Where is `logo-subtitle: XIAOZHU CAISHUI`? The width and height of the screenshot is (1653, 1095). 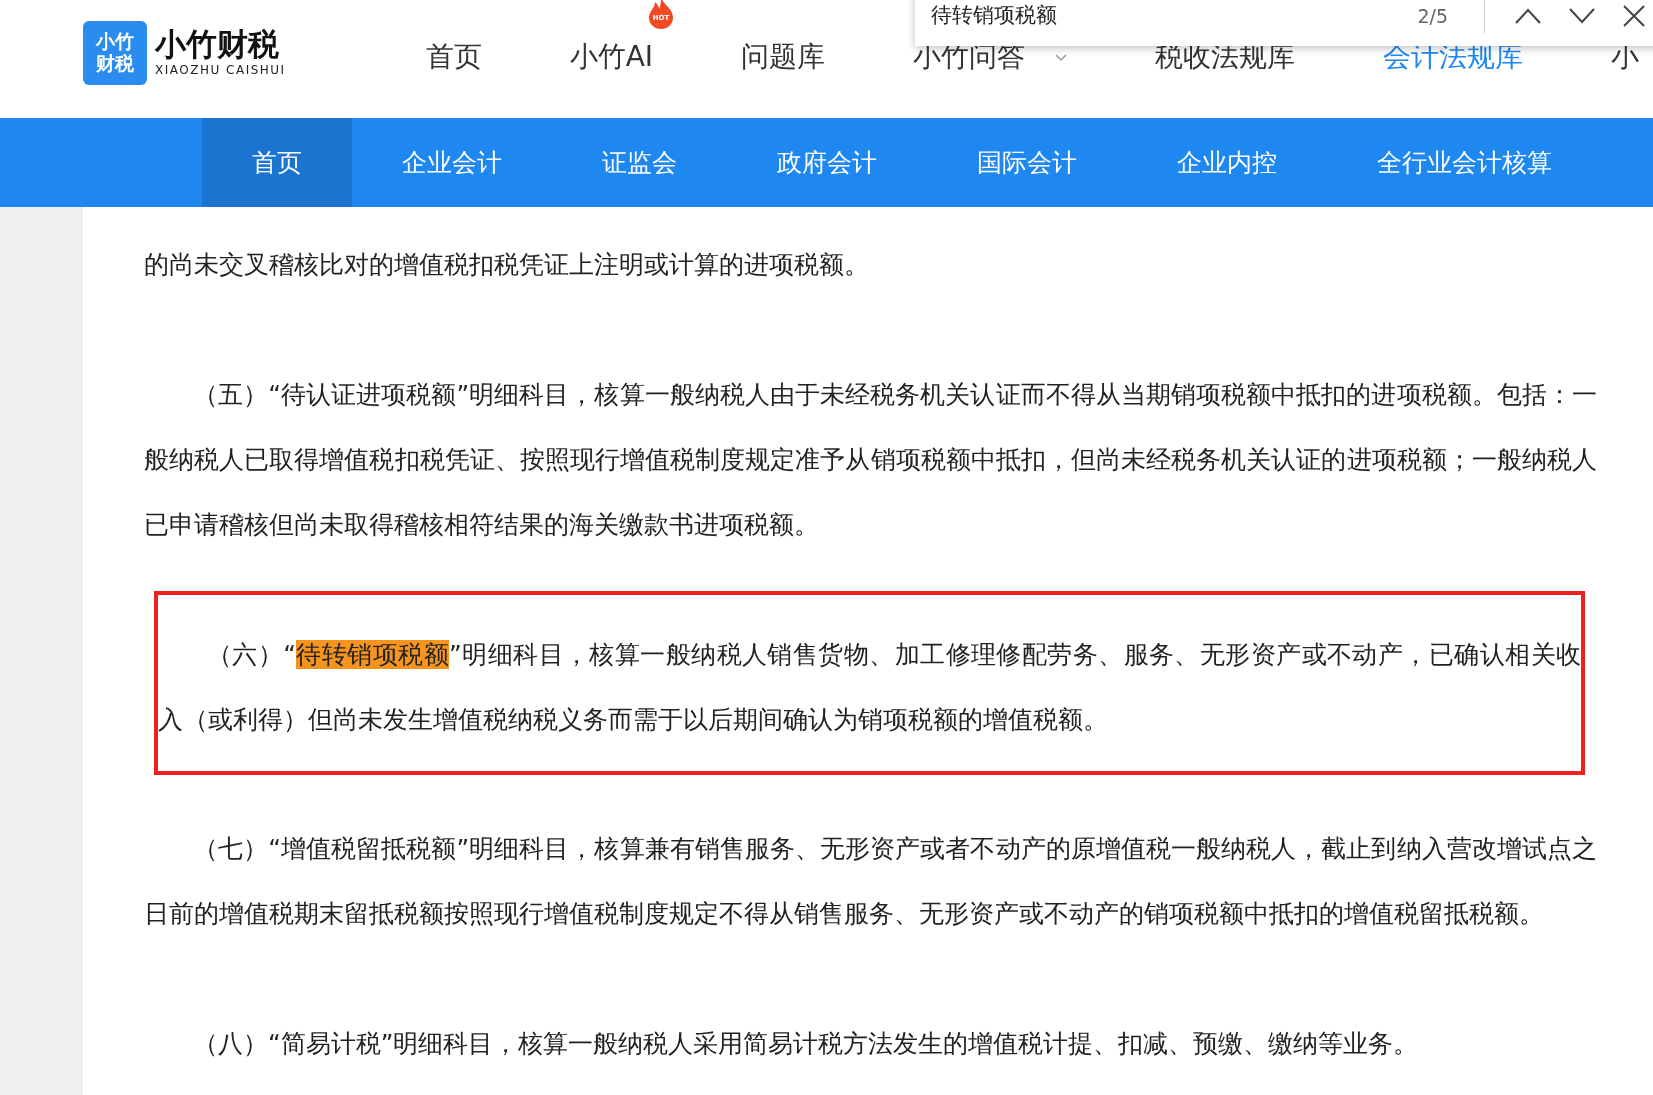
logo-subtitle: XIAOZHU CAISHUI is located at coordinates (220, 71).